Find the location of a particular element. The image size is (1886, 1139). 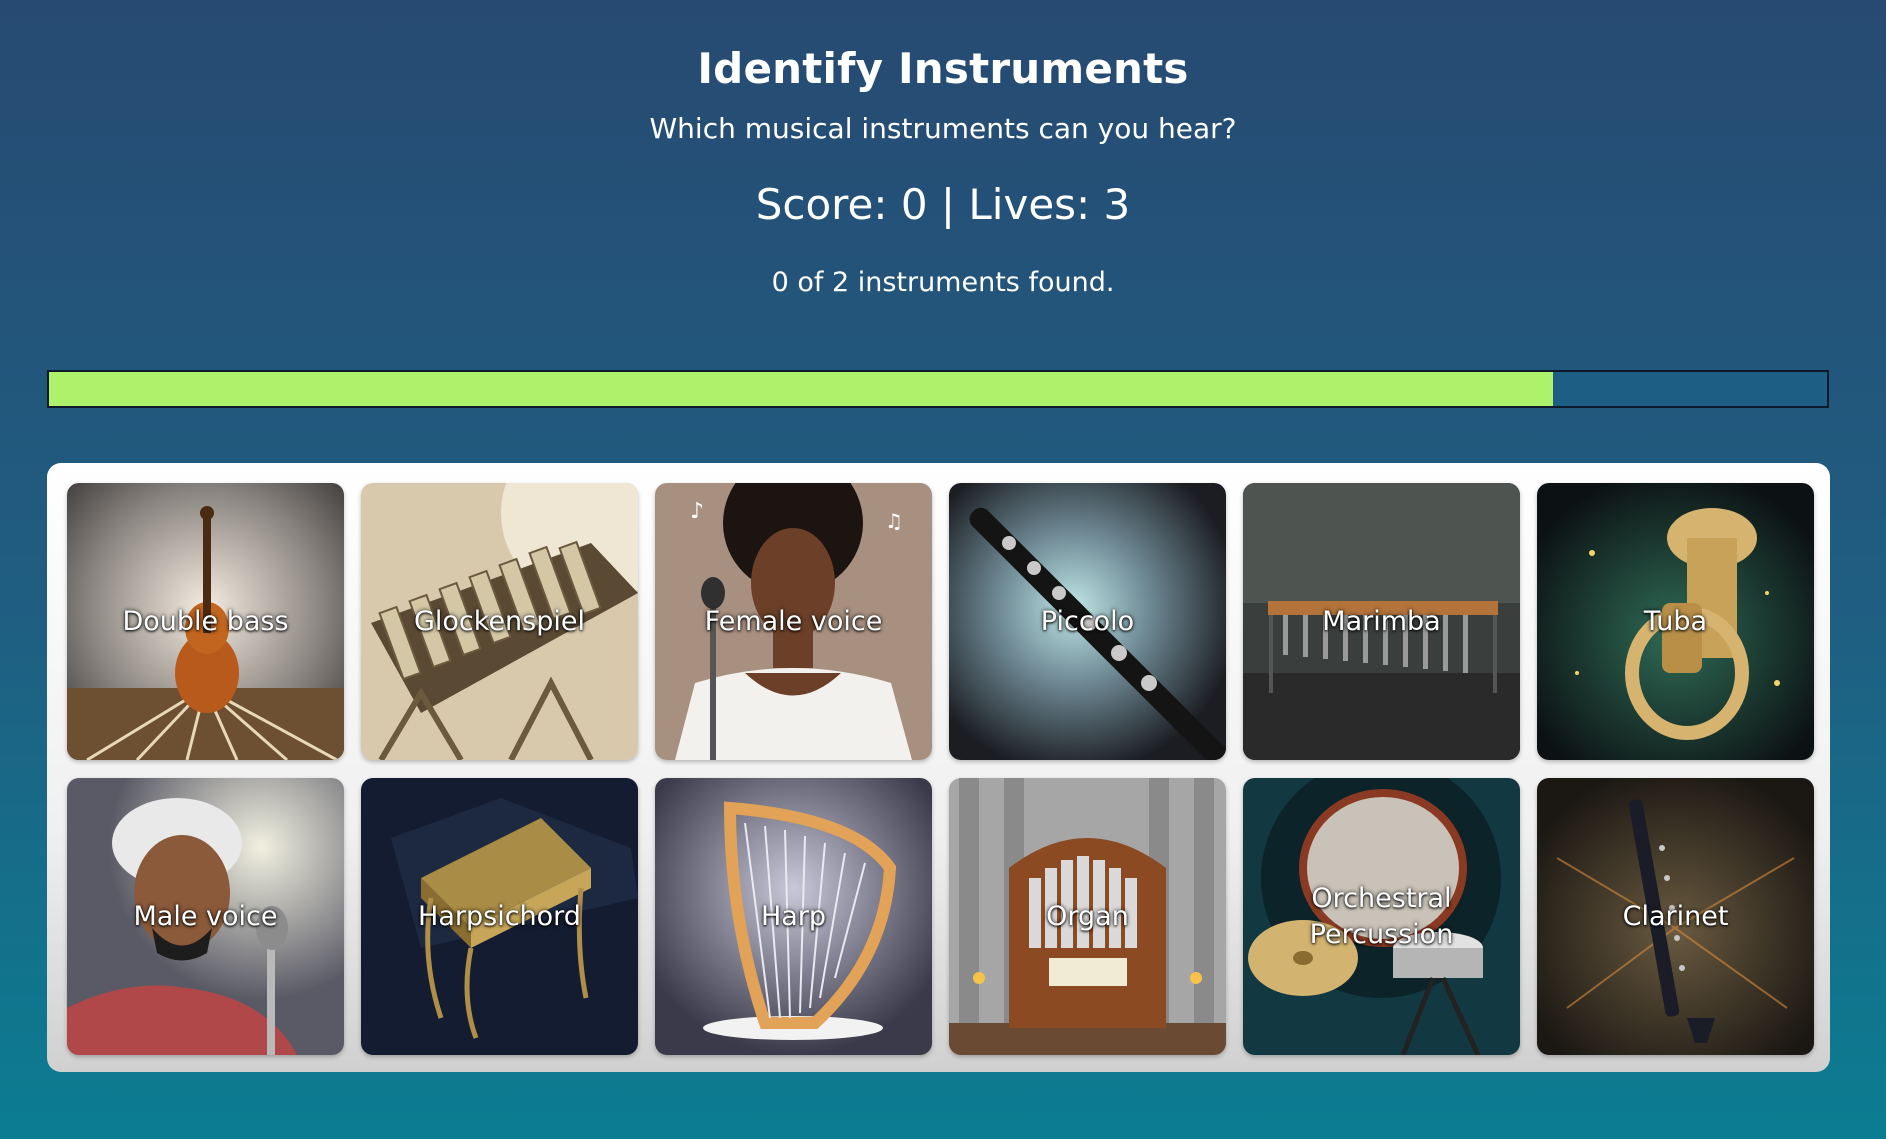

instrument-tile-tuba: Tuba is located at coordinates (1675, 621).